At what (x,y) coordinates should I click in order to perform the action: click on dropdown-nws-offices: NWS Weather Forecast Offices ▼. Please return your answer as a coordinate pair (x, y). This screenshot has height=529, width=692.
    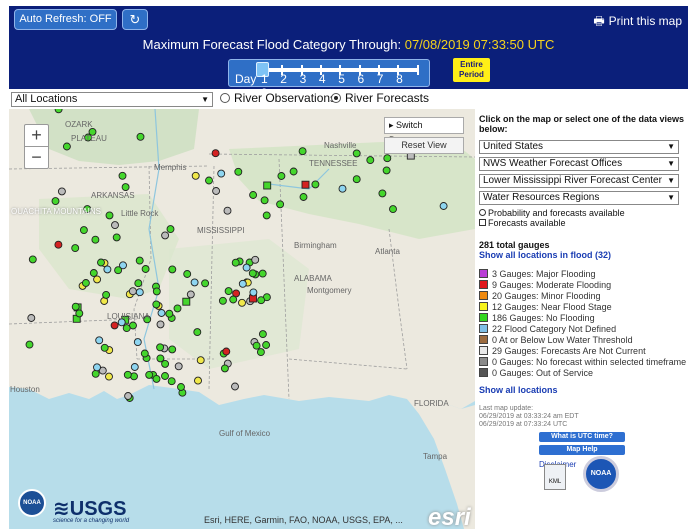
    Looking at the image, I should click on (579, 164).